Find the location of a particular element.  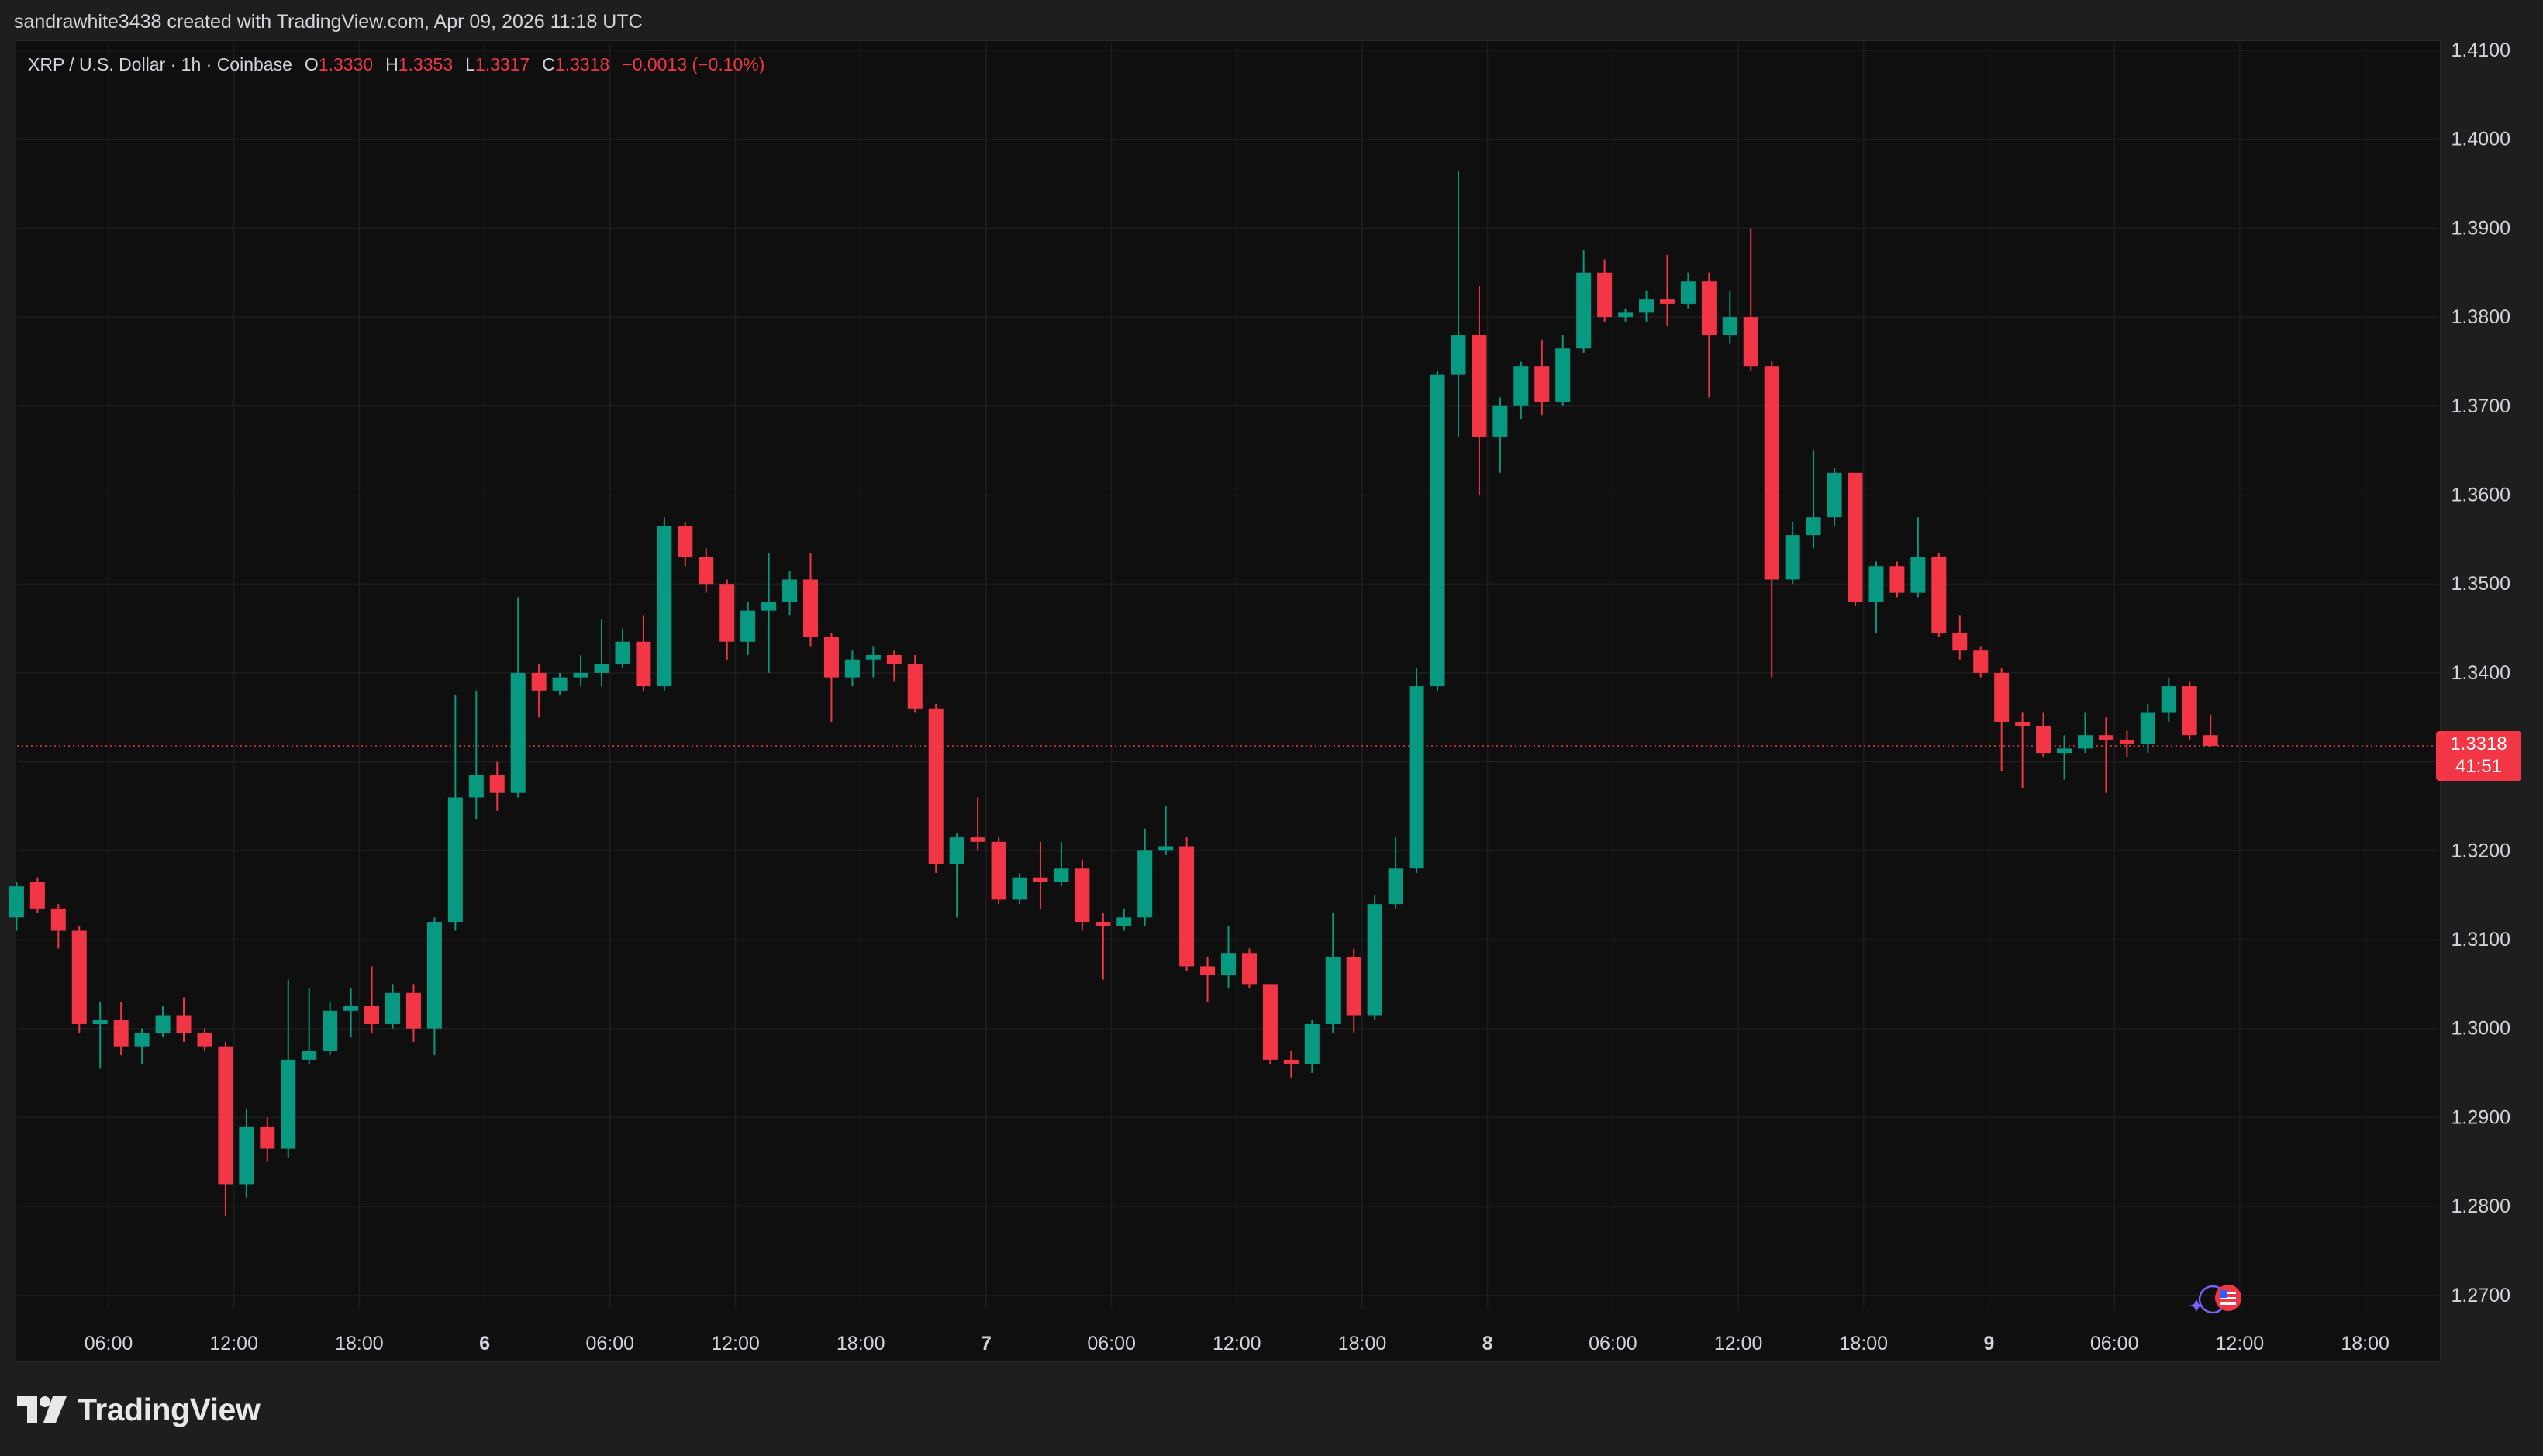

economic-events-marker is located at coordinates (2216, 1299).